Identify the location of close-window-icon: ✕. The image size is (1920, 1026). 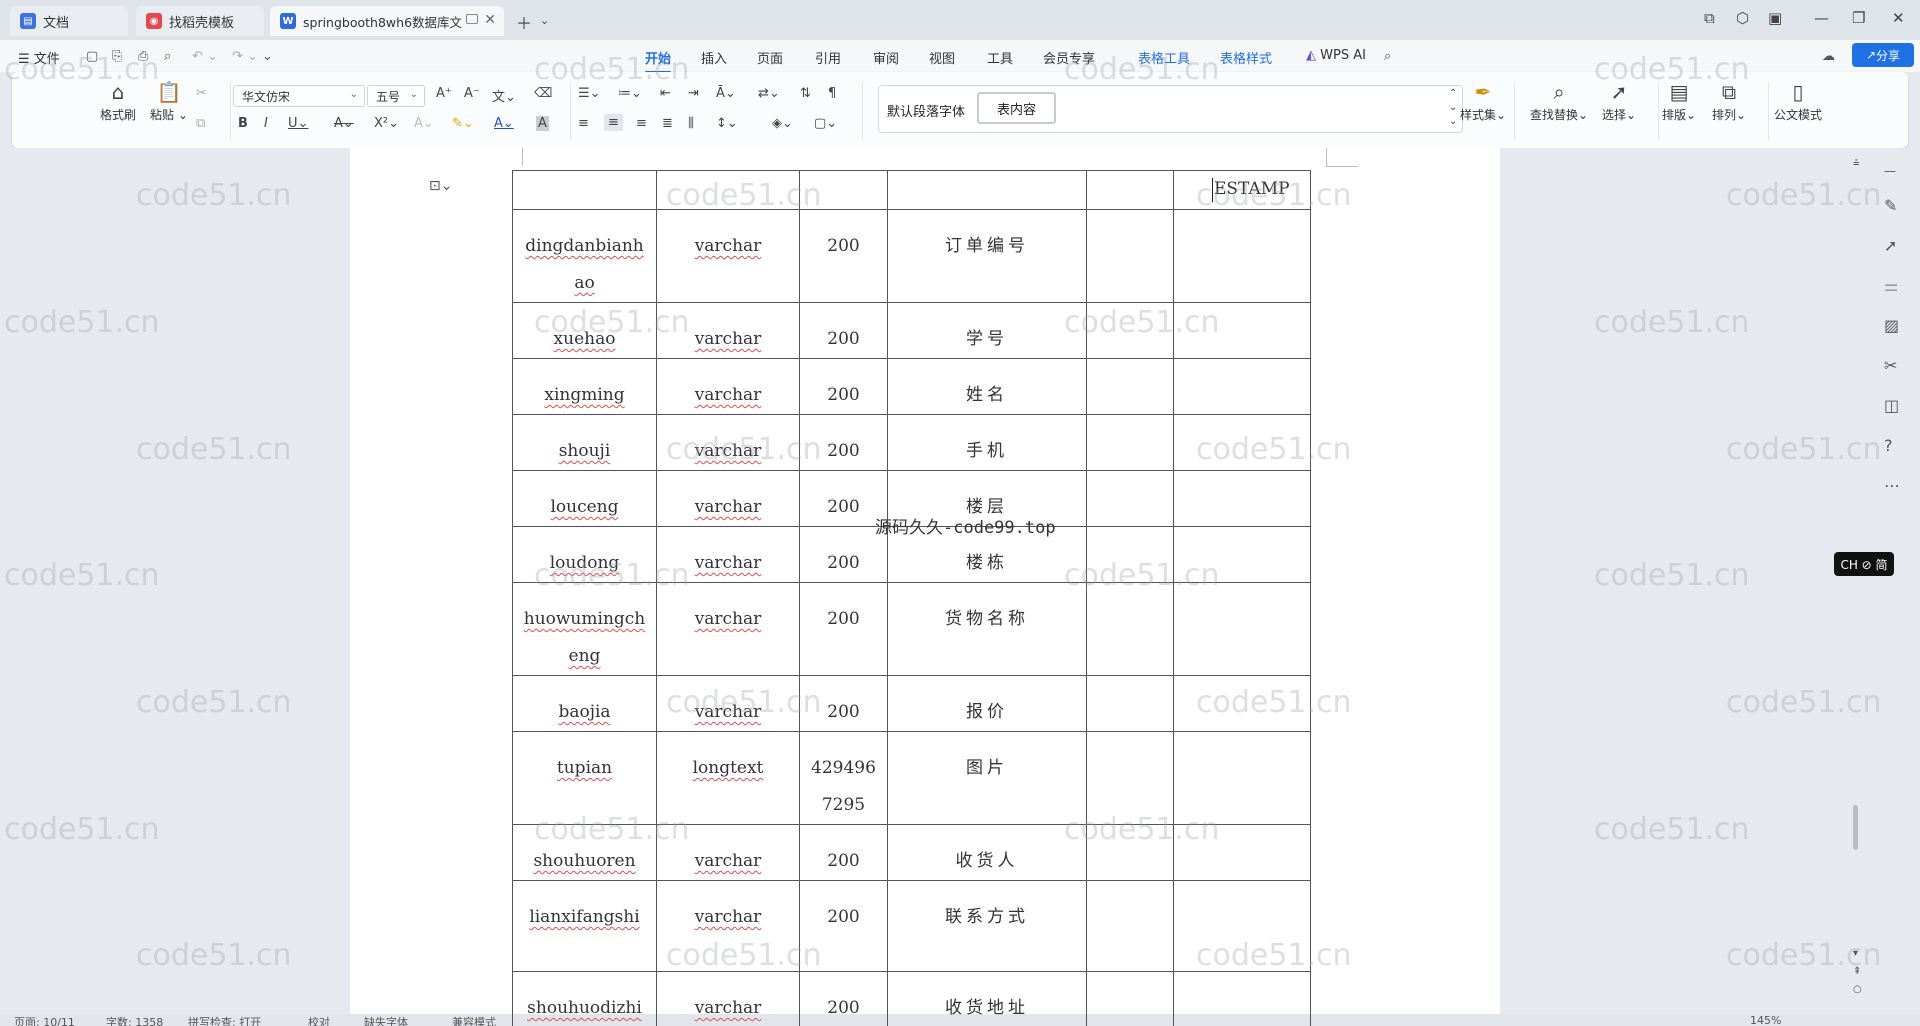
(1898, 18).